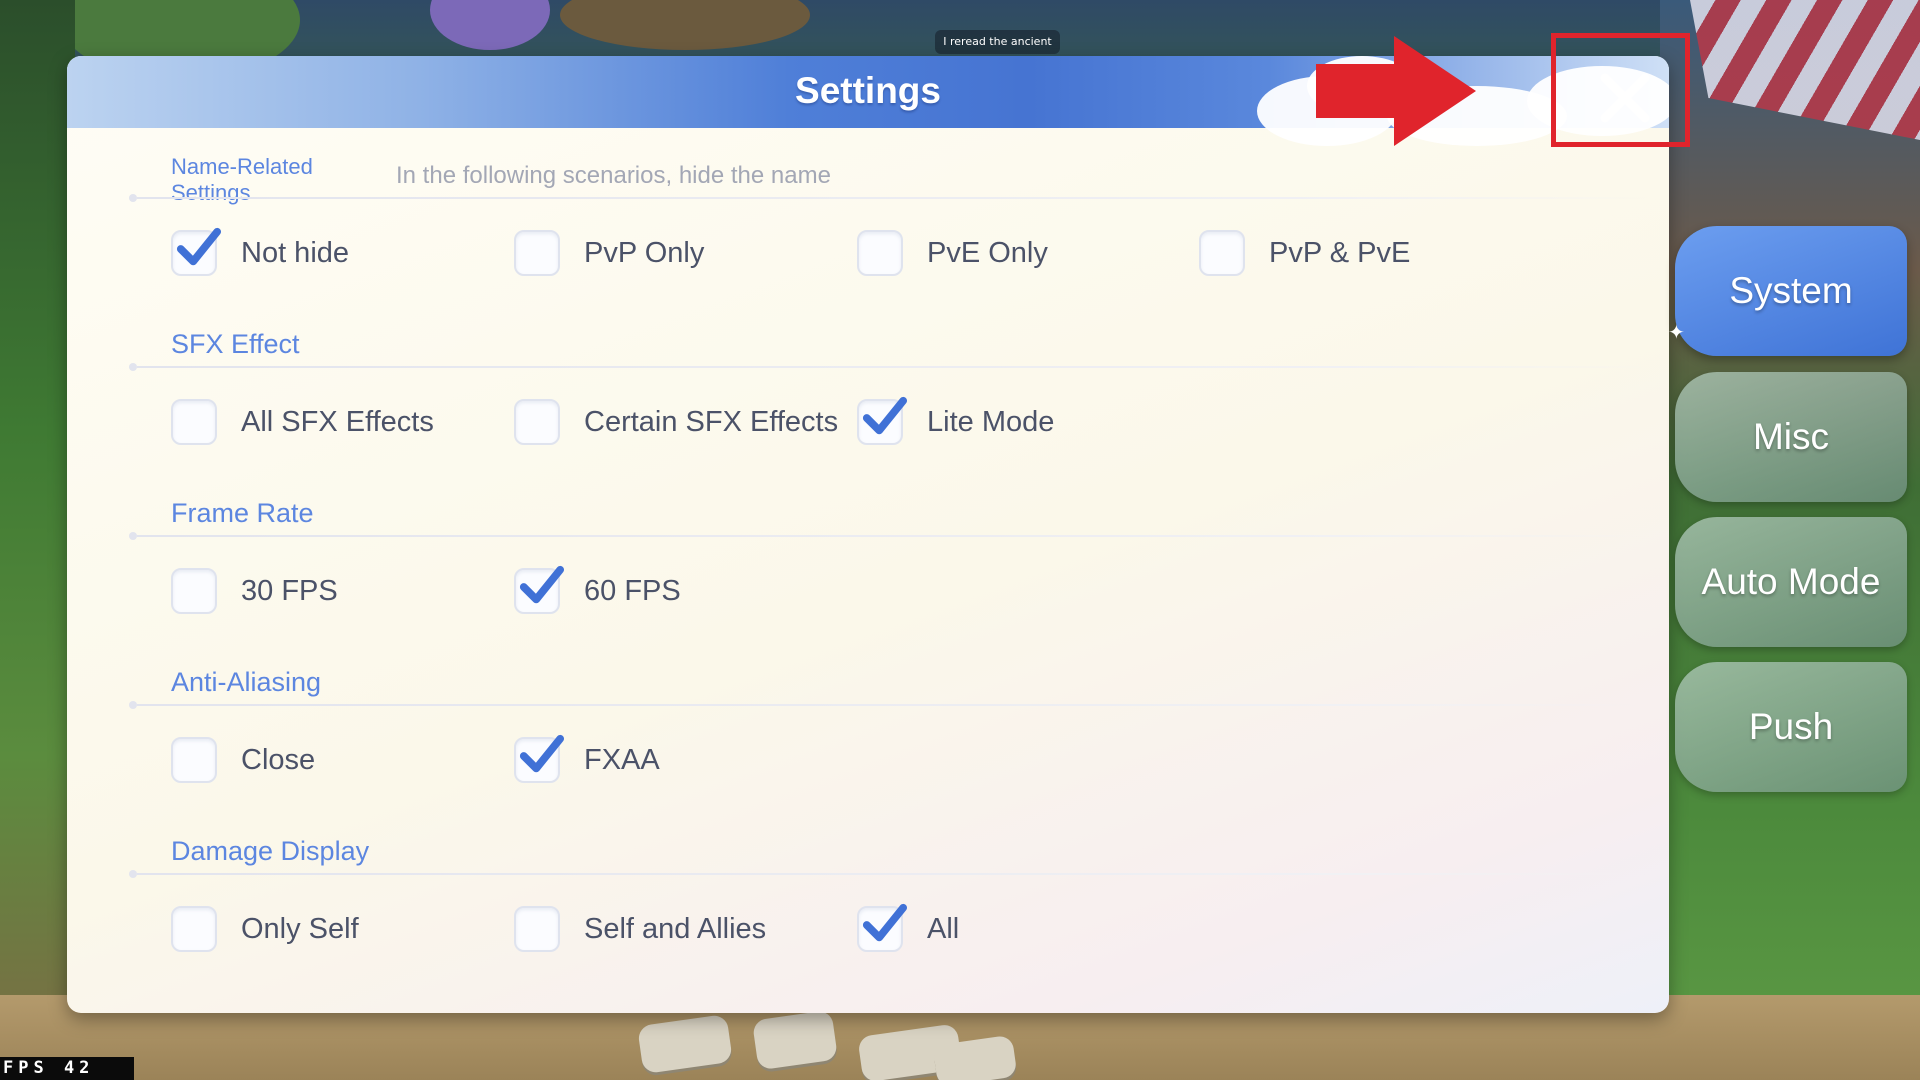 This screenshot has height=1080, width=1920. I want to click on option-all-sfx: All SFX Effects, so click(302, 422).